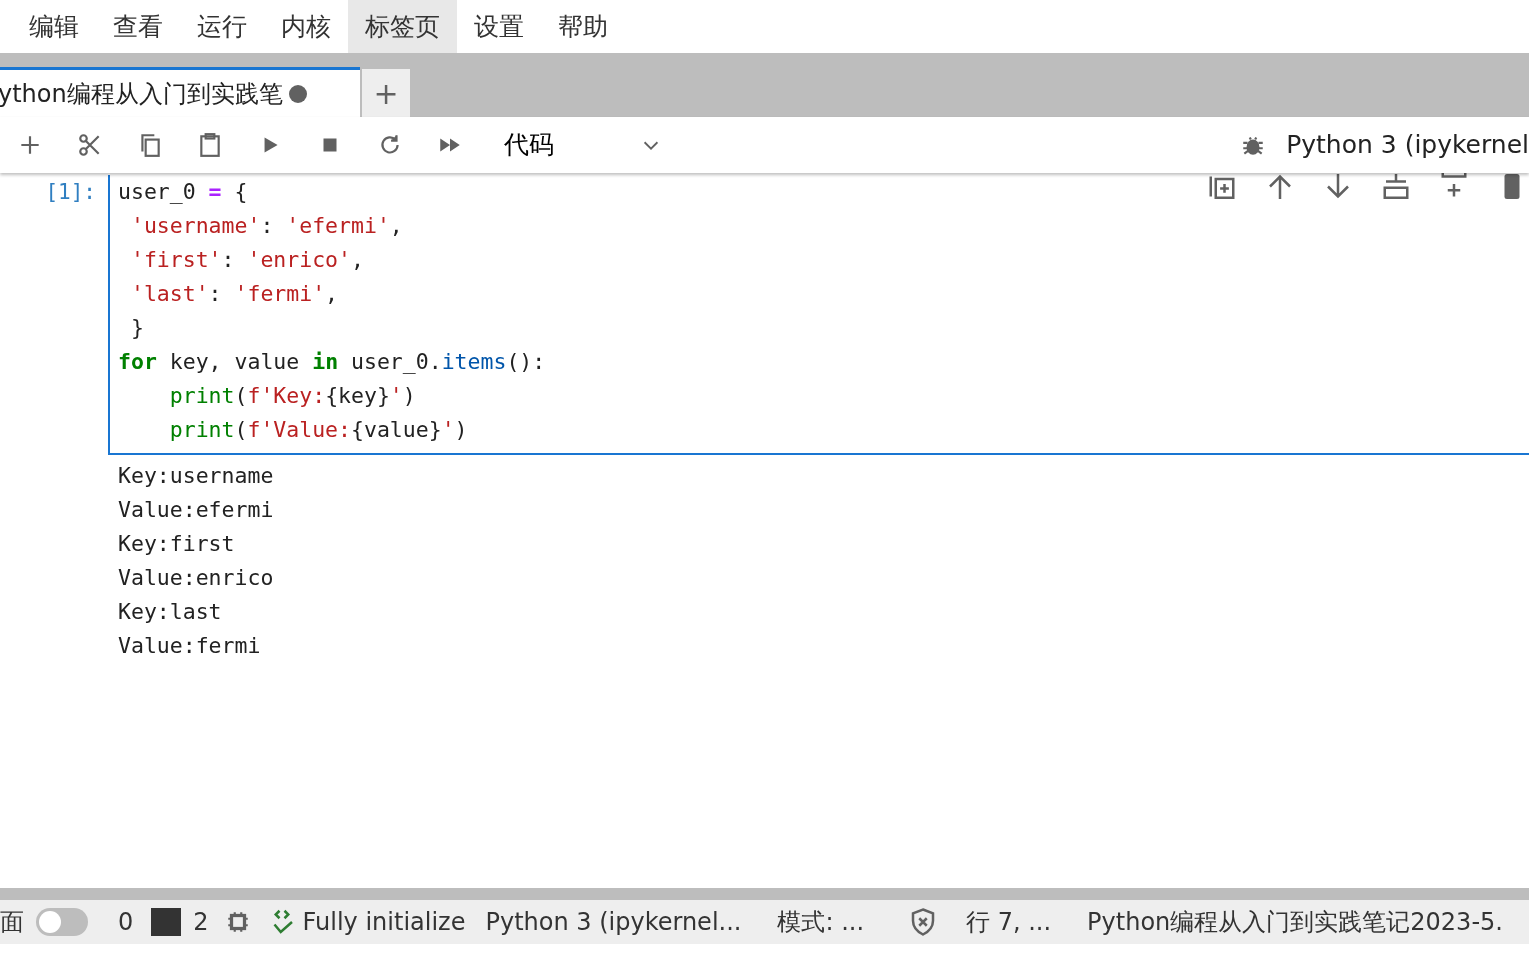 The width and height of the screenshot is (1529, 956). What do you see at coordinates (62, 922) in the screenshot?
I see `simple-mode-toggle` at bounding box center [62, 922].